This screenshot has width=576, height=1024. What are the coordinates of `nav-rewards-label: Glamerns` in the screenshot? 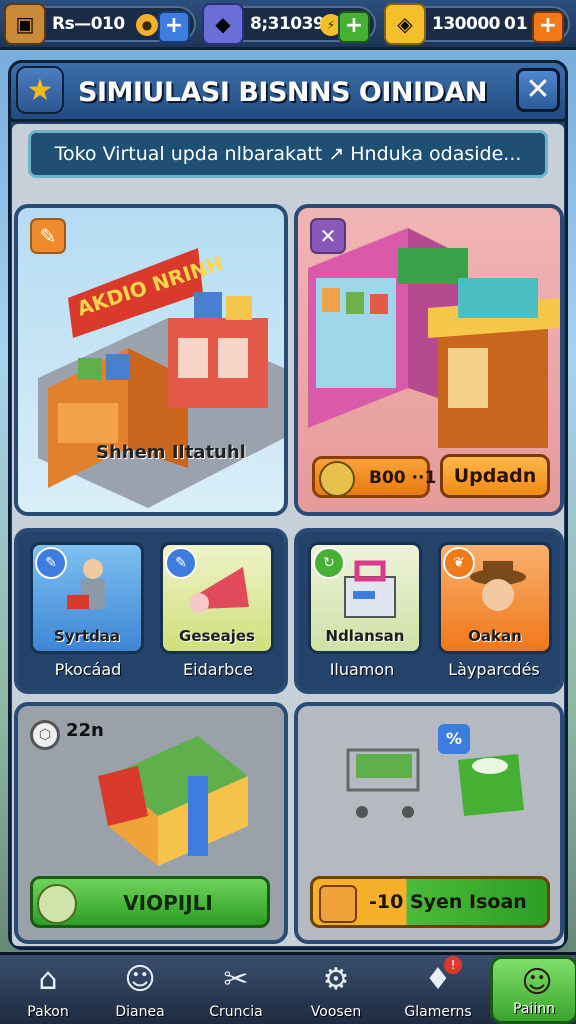 It's located at (438, 1012).